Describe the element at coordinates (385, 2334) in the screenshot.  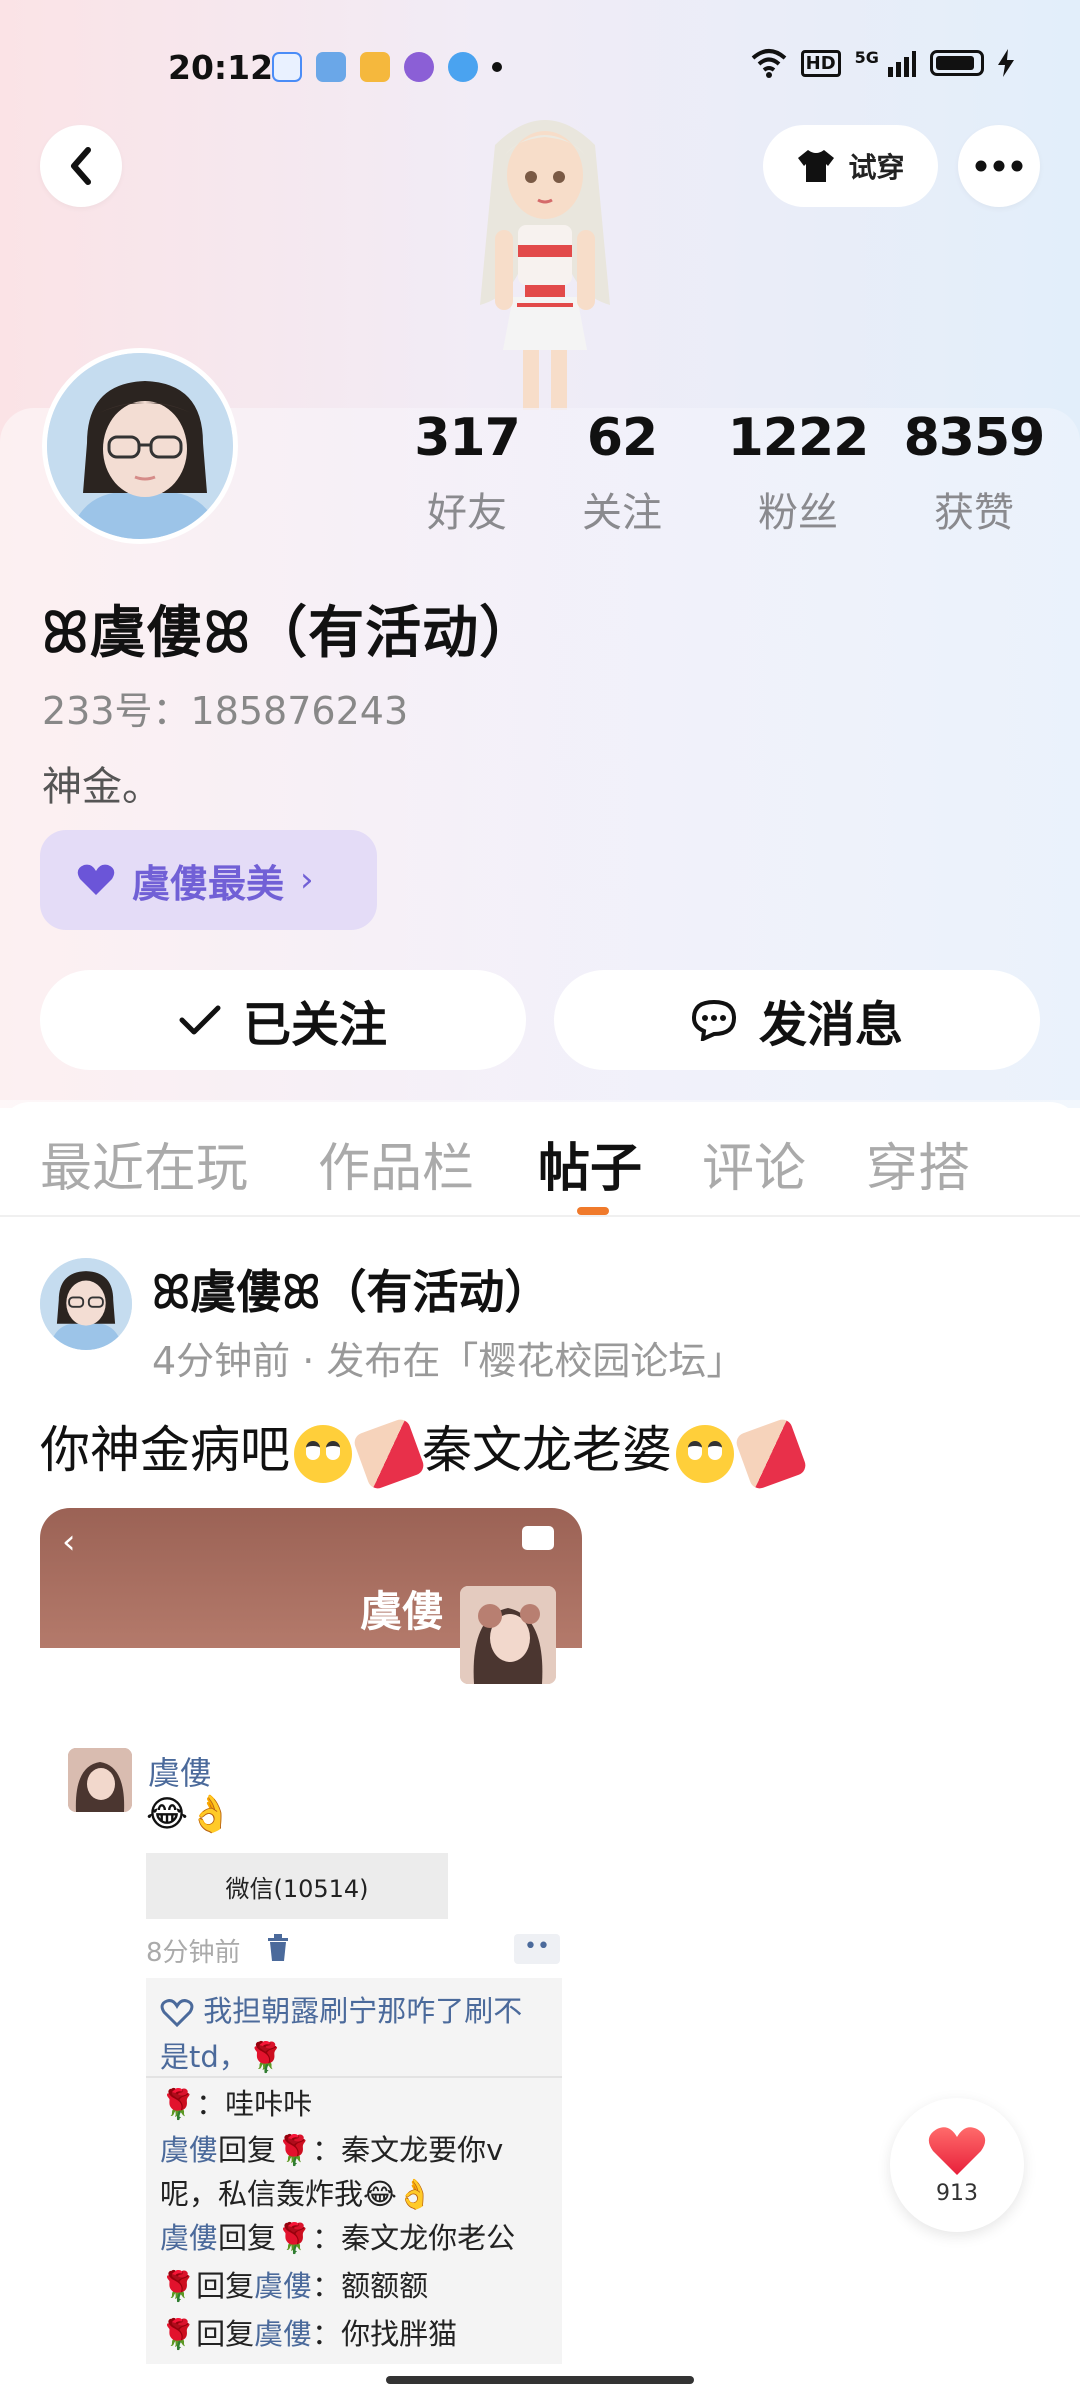
I see `reply-text: ：你找胖猫` at that location.